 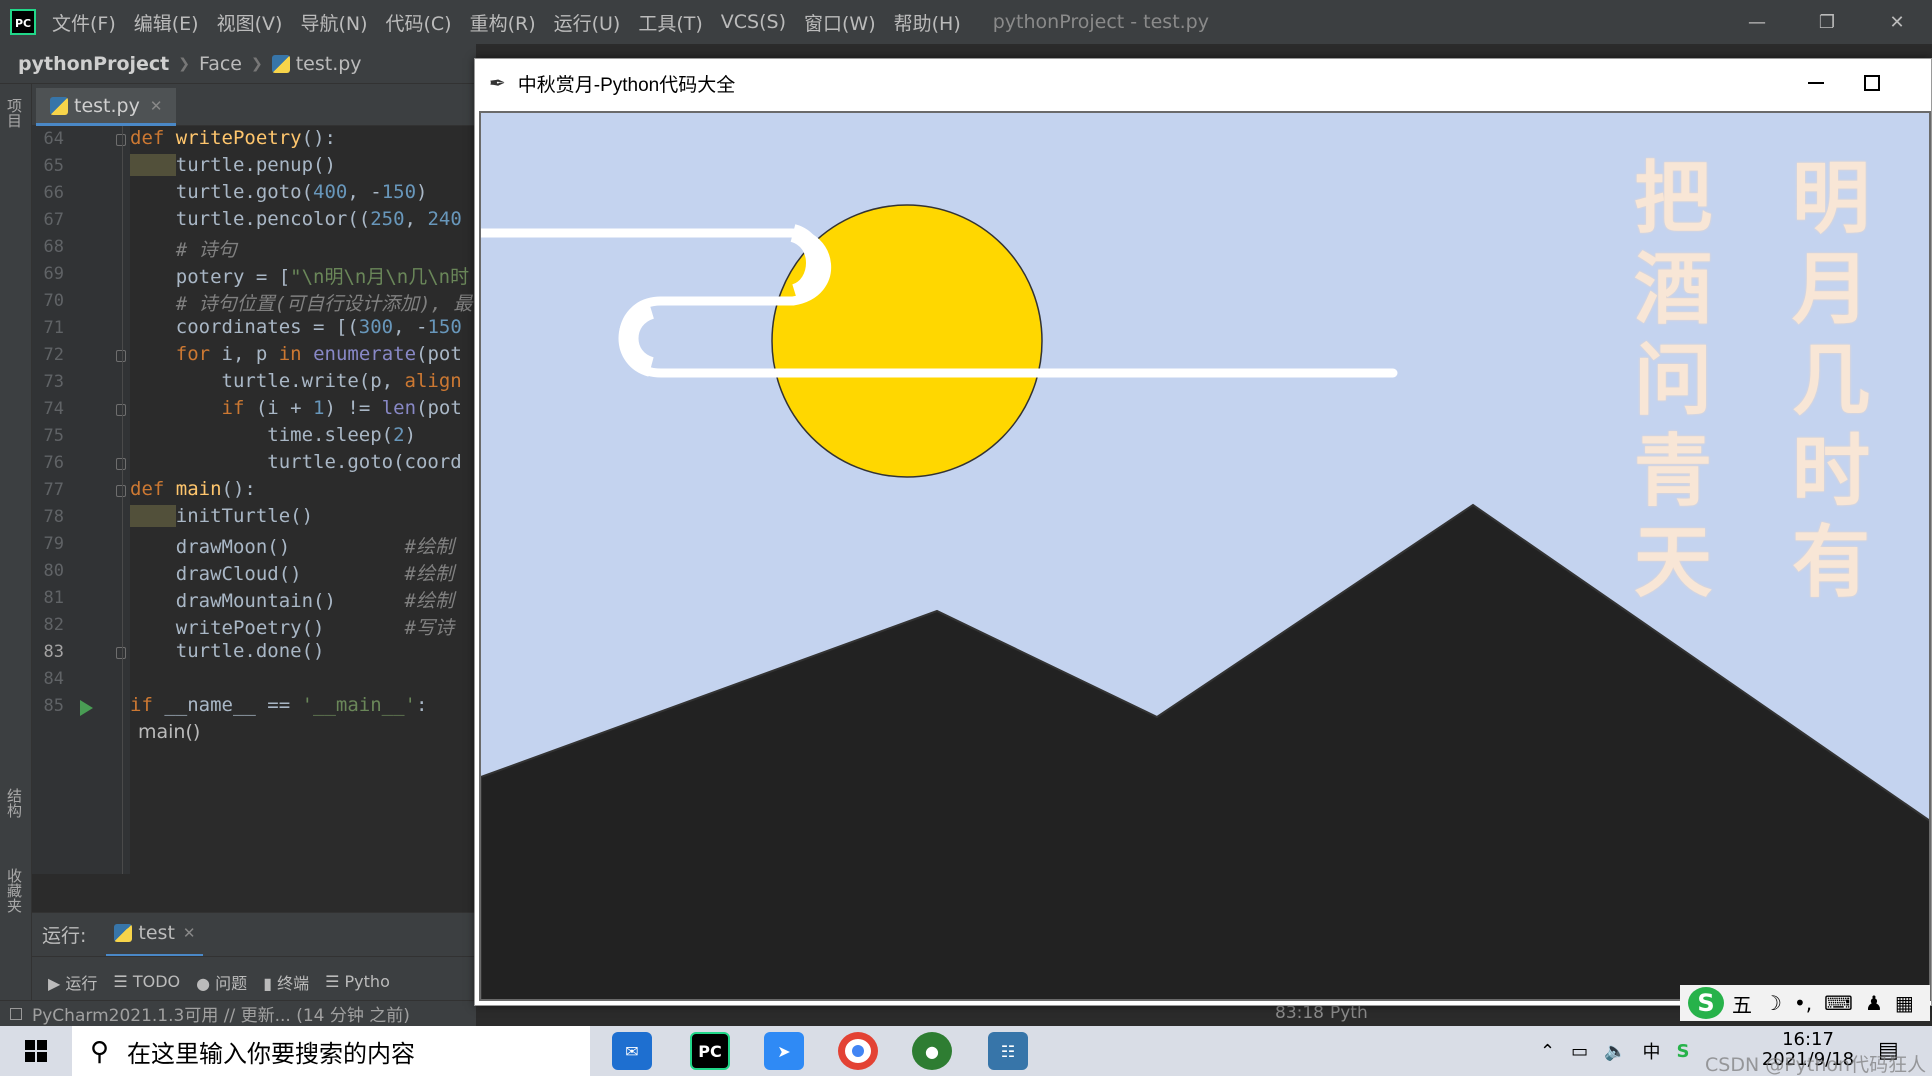 I want to click on messenger-icon: ➤, so click(x=784, y=1051).